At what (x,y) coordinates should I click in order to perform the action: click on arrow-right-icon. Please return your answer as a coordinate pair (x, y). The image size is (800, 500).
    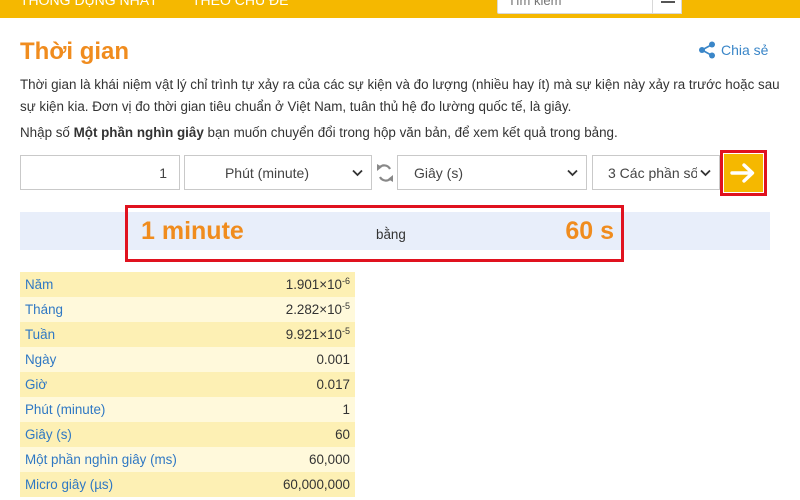
    Looking at the image, I should click on (742, 173).